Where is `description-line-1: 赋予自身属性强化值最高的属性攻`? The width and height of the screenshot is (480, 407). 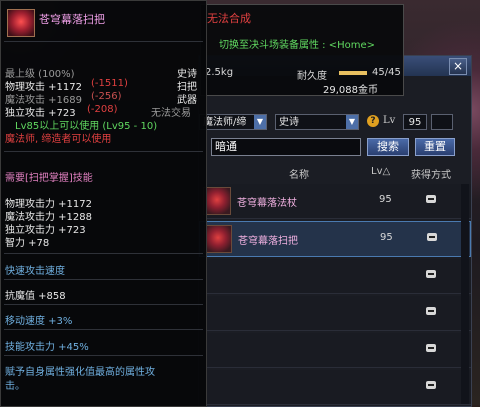
description-line-1: 赋予自身属性强化值最高的属性攻 is located at coordinates (80, 372).